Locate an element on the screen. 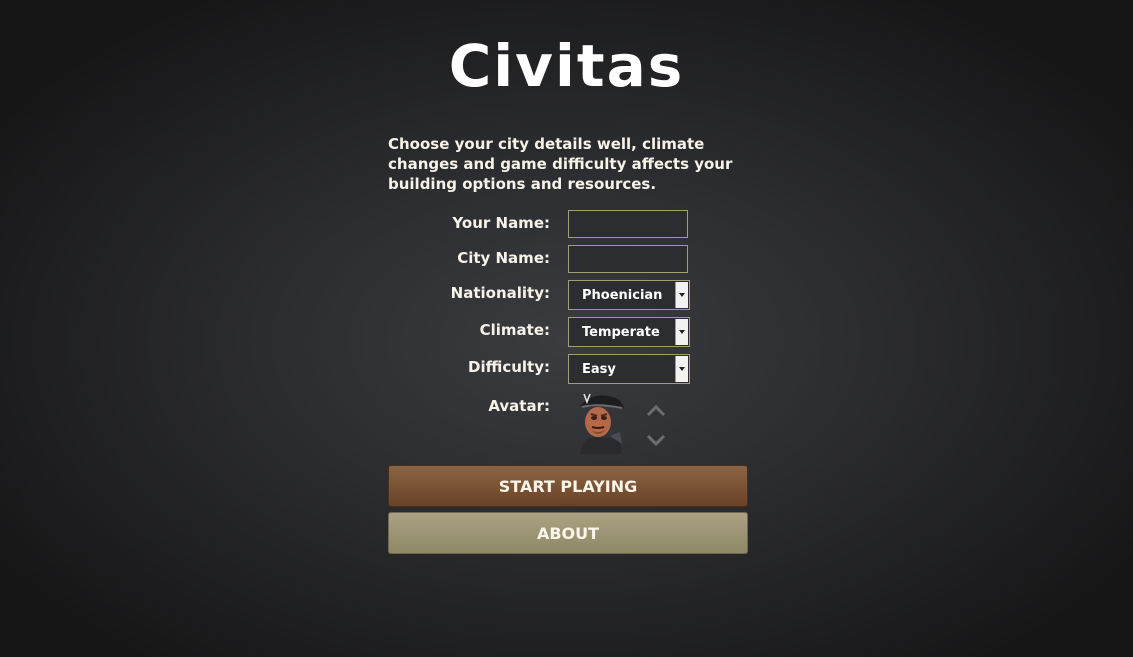  difficulty-value: Easy is located at coordinates (599, 369).